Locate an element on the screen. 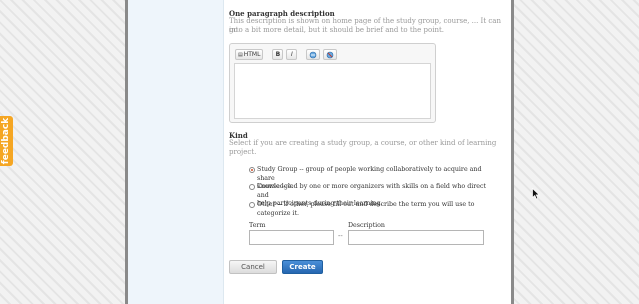 The width and height of the screenshot is (639, 304). other-line2: categorize it. is located at coordinates (278, 213).